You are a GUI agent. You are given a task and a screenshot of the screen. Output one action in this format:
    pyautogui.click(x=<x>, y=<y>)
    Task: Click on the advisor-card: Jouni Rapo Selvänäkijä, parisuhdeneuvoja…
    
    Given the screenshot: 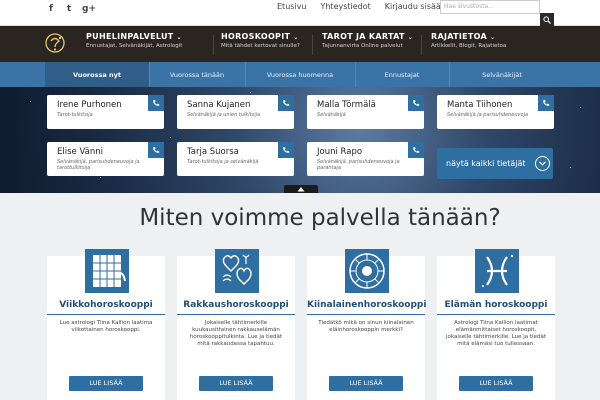 What is the action you would take?
    pyautogui.click(x=365, y=159)
    